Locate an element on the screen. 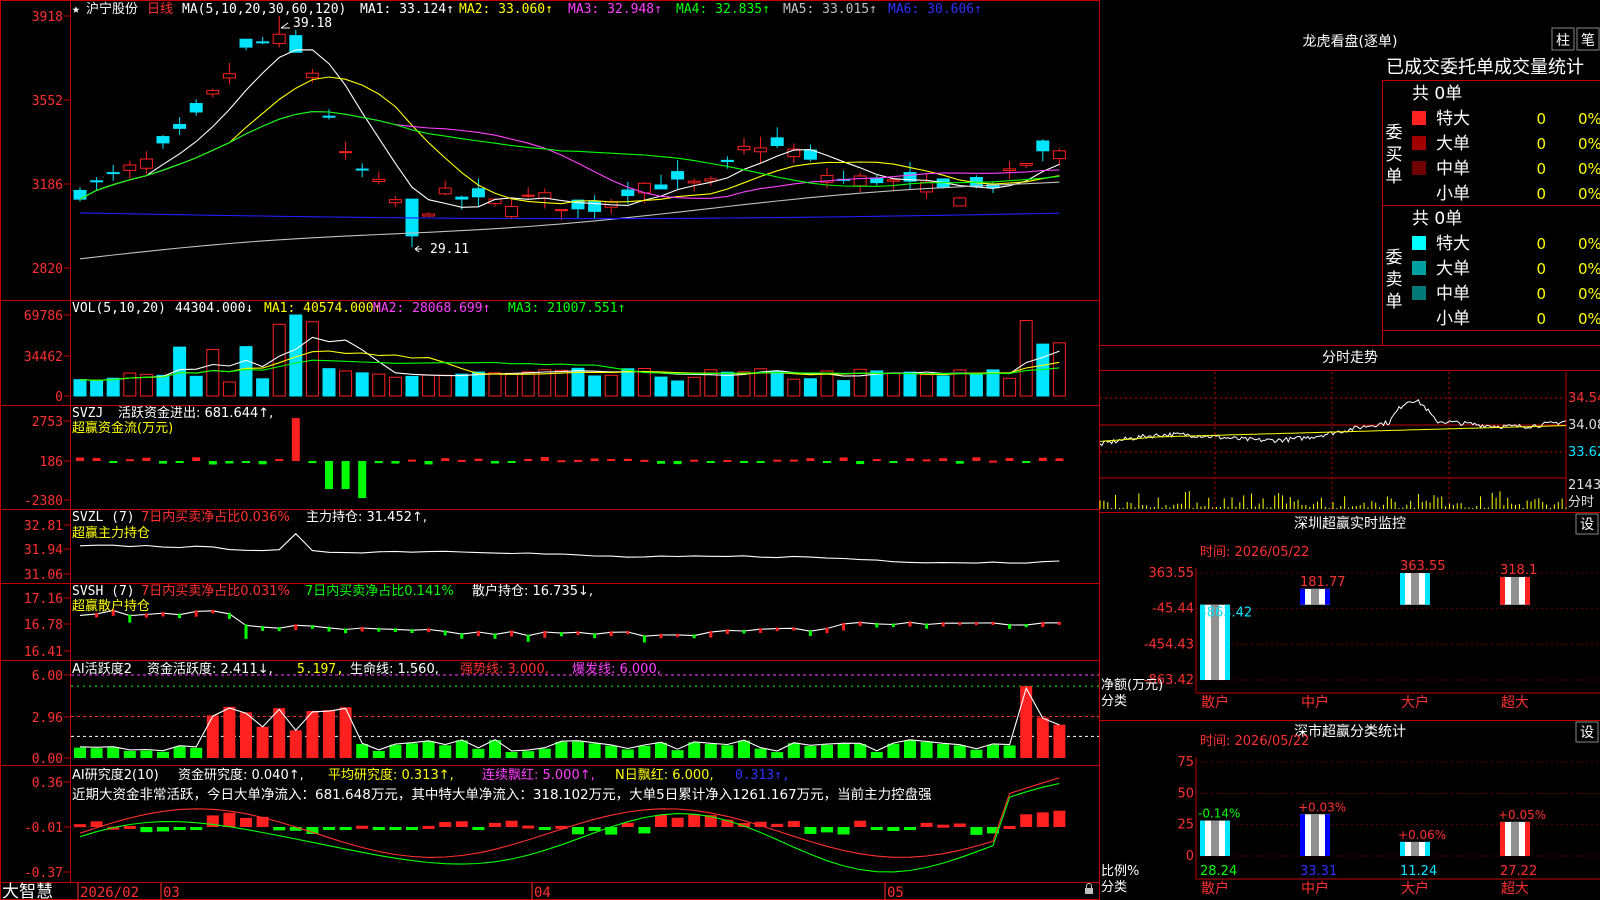 The width and height of the screenshot is (1600, 900). lock-icon is located at coordinates (1089, 889).